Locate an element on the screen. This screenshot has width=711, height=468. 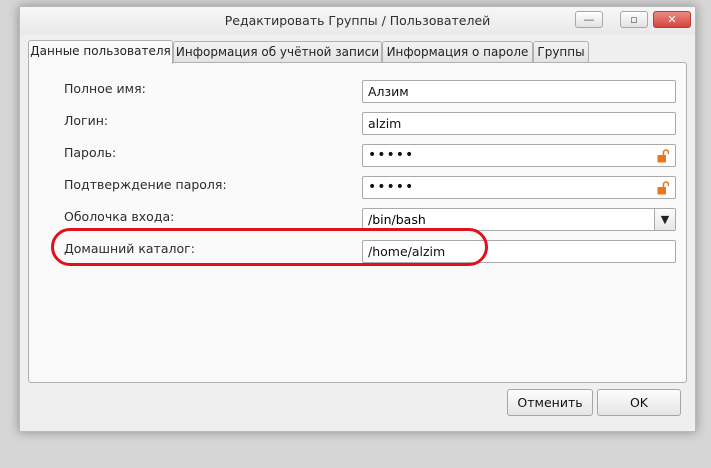
tab-groups: Группы is located at coordinates (561, 52).